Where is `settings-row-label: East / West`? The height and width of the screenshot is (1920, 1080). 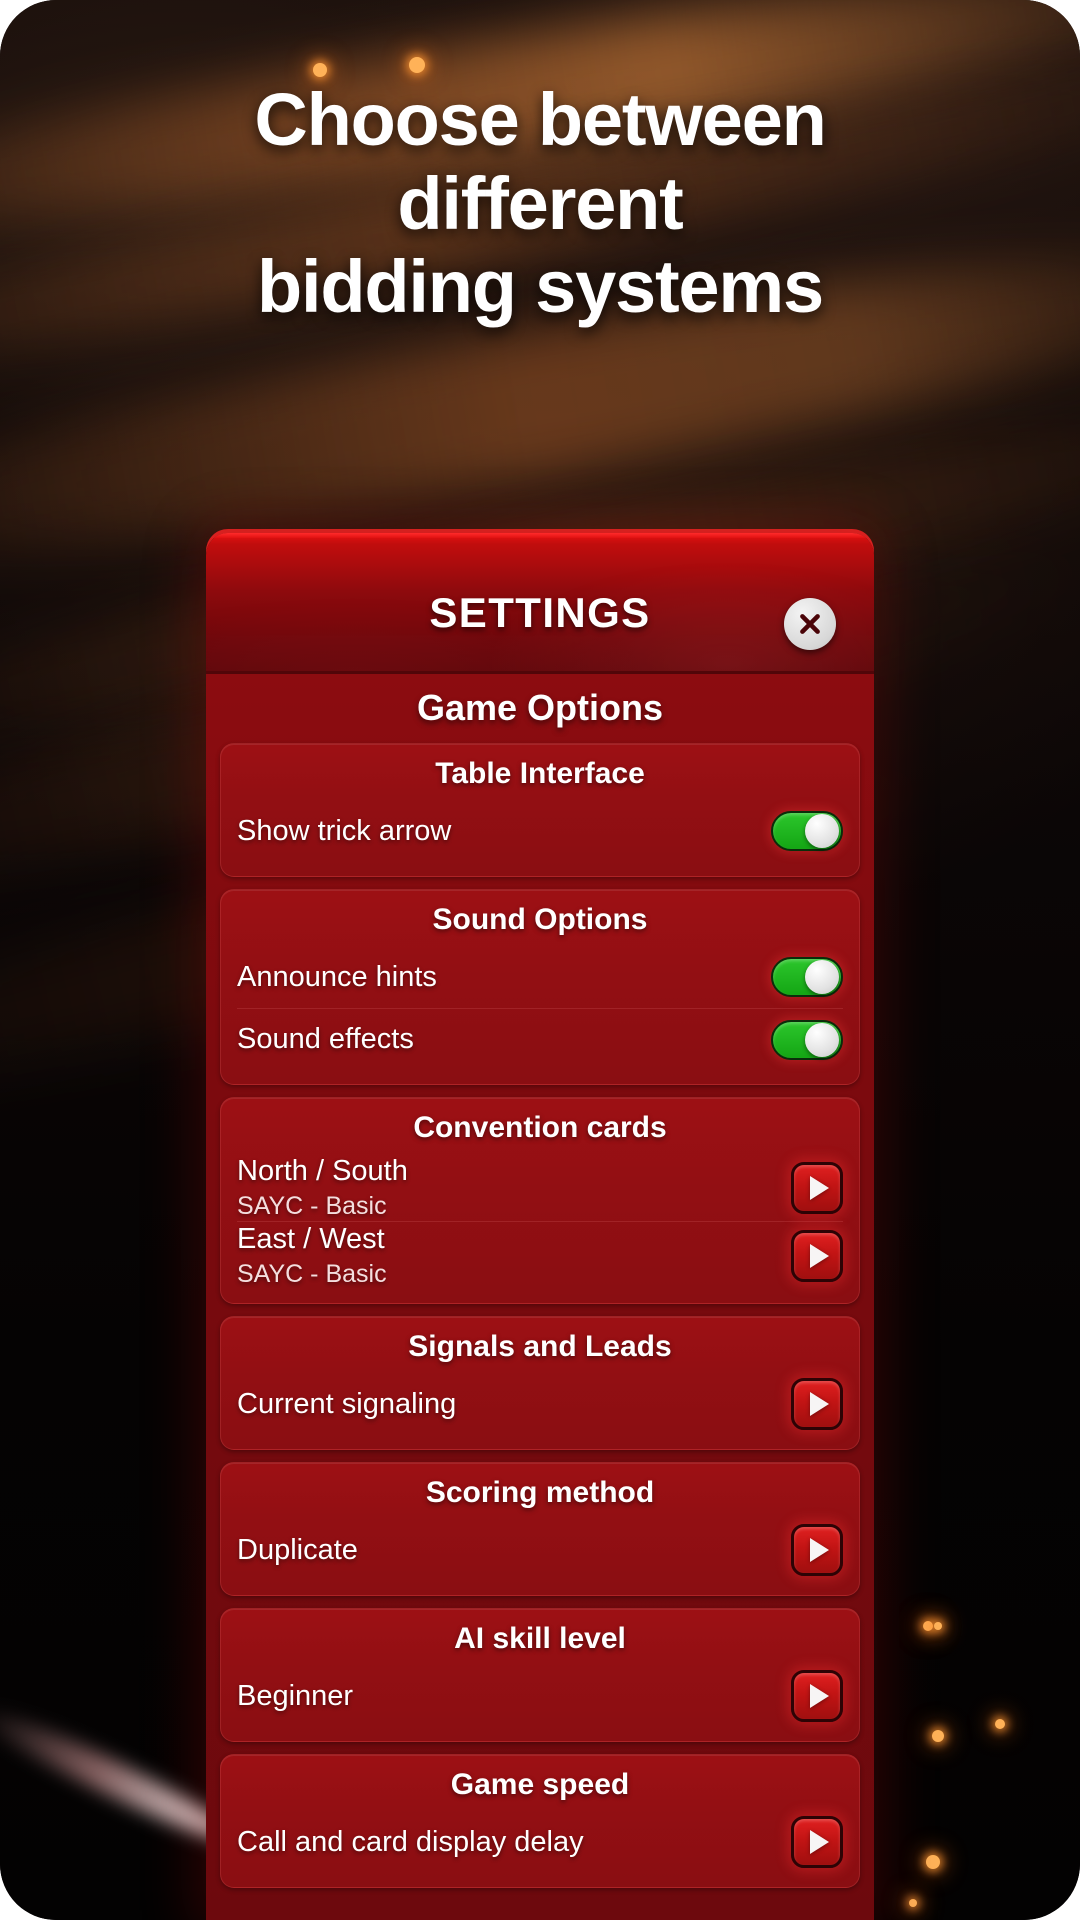 settings-row-label: East / West is located at coordinates (311, 1239).